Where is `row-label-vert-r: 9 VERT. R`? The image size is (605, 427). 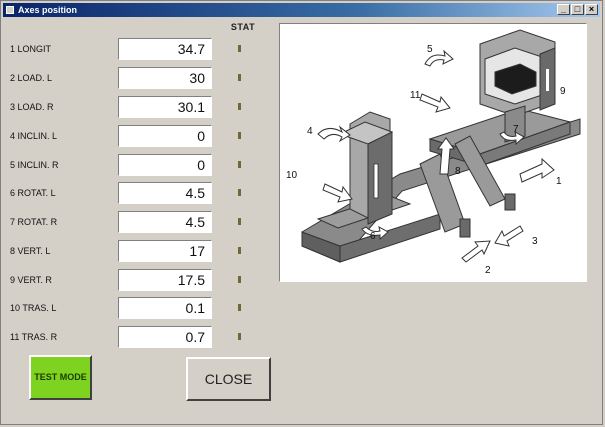 row-label-vert-r: 9 VERT. R is located at coordinates (31, 280).